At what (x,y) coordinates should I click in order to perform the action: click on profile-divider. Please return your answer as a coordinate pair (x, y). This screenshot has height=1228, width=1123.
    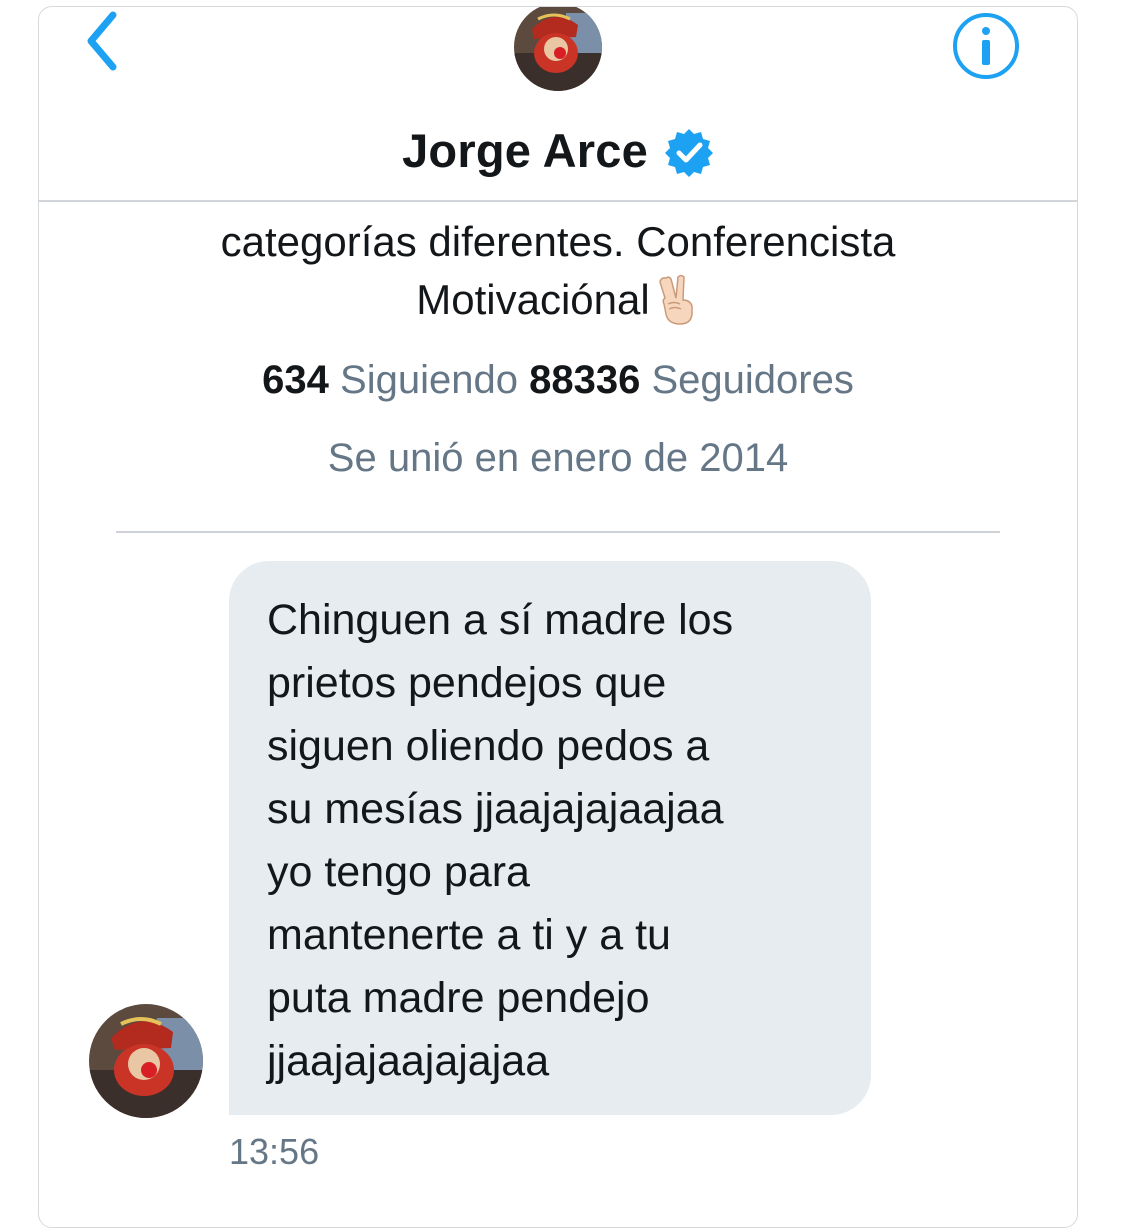
    Looking at the image, I should click on (558, 532).